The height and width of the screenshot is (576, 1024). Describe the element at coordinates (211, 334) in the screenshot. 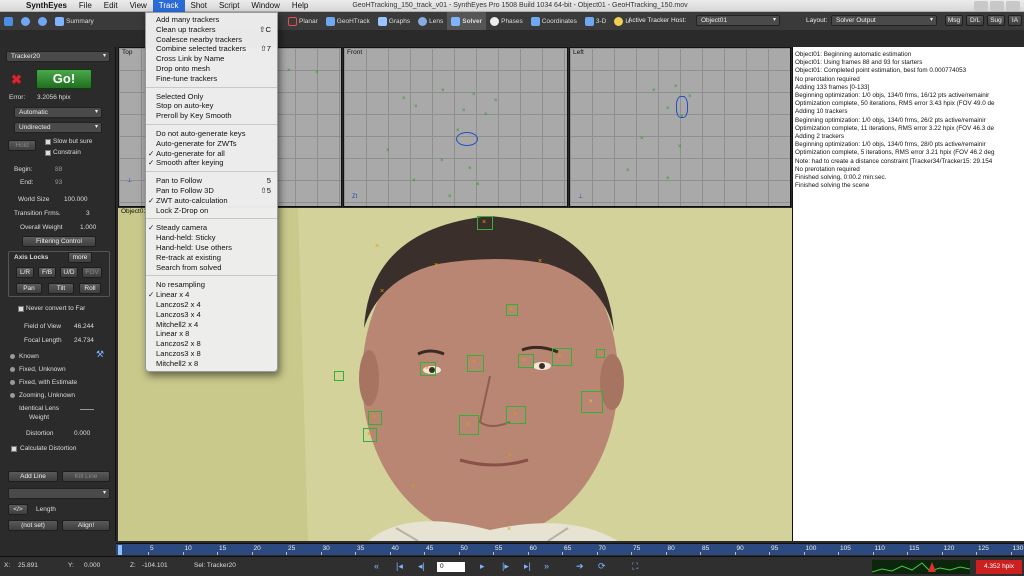

I see `menu-item-linear-x-8: Linear x 8` at that location.